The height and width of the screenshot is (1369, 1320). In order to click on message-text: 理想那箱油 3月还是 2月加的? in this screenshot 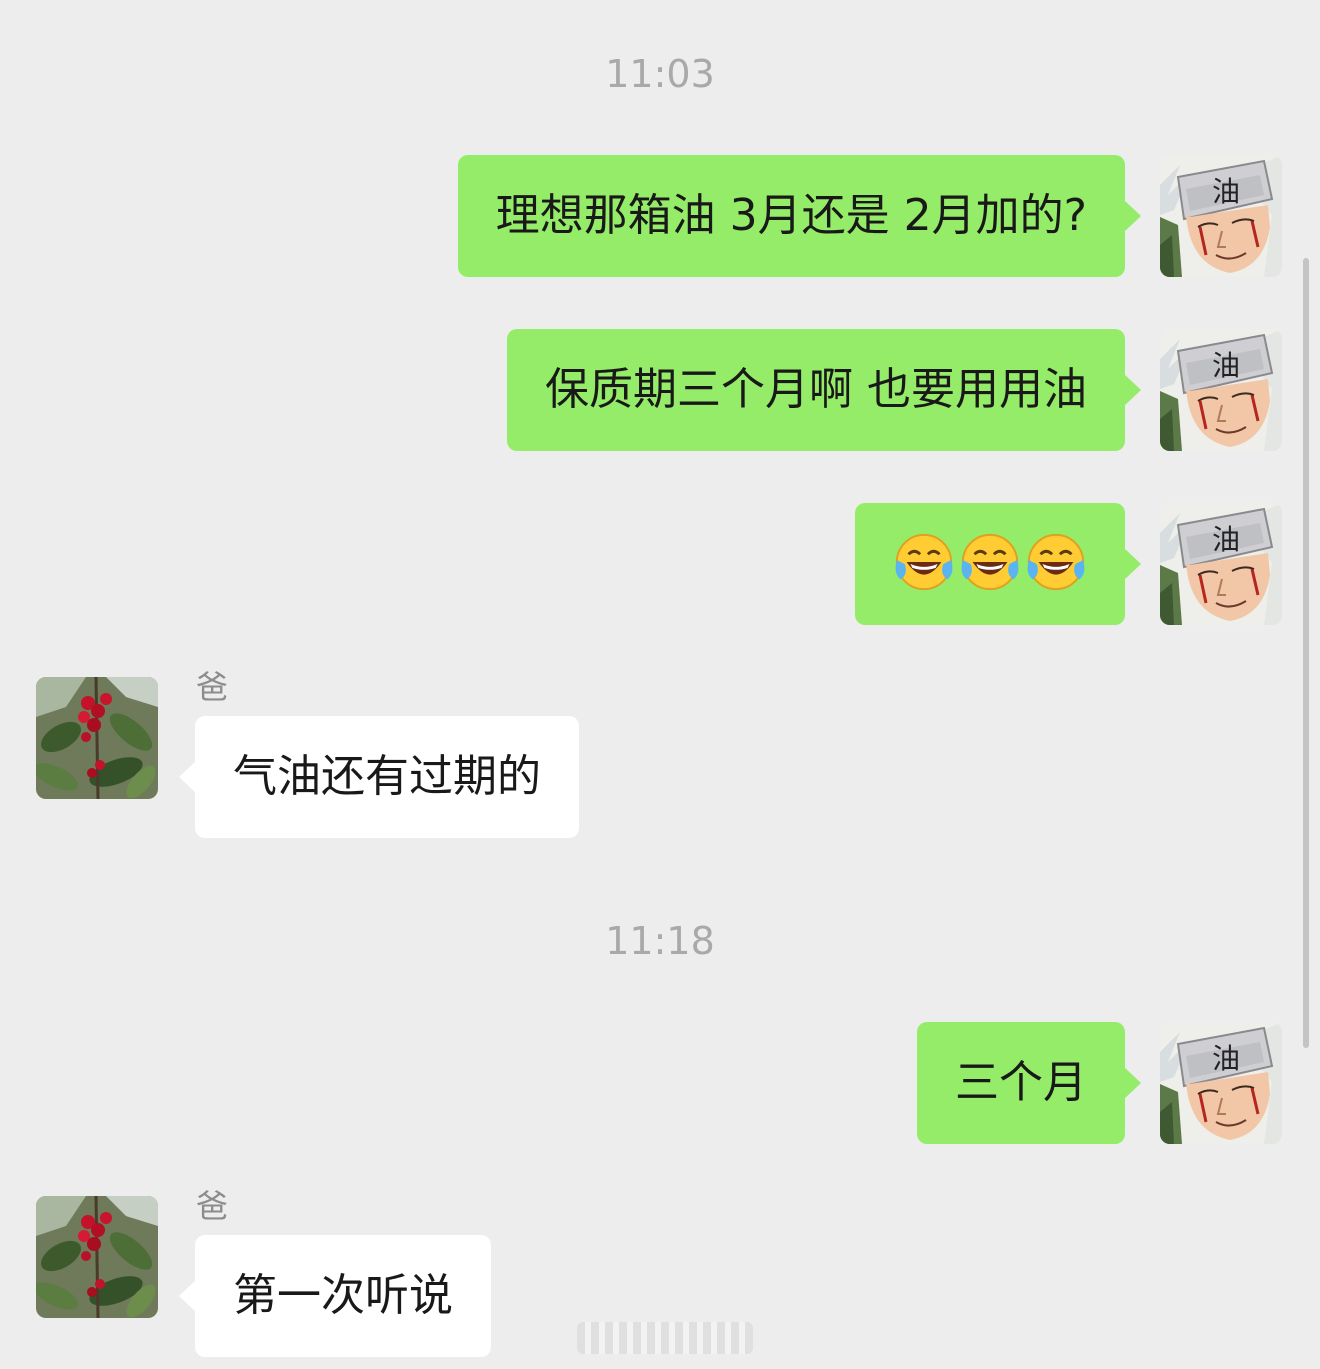, I will do `click(791, 215)`.